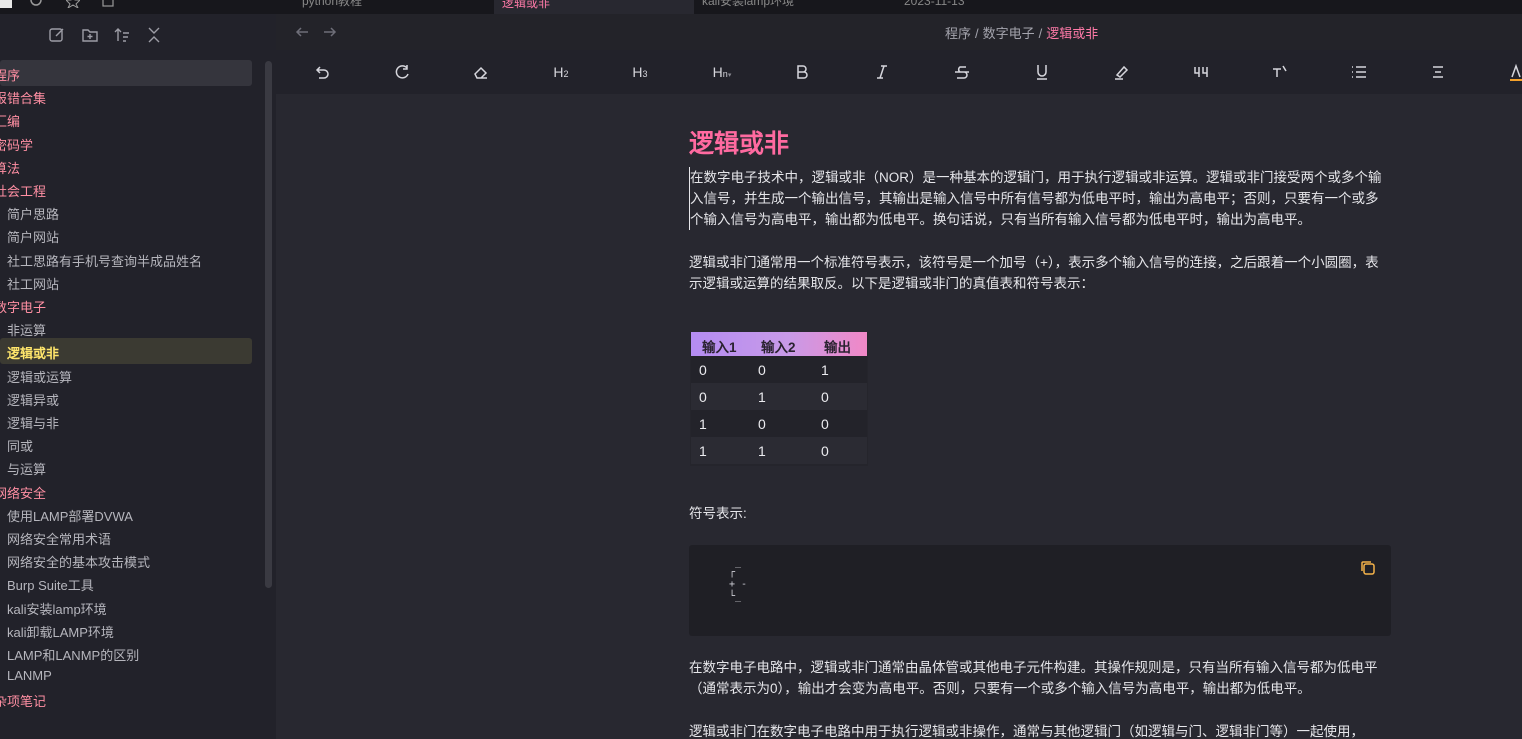 The height and width of the screenshot is (739, 1522). Describe the element at coordinates (1040, 590) in the screenshot. I see `code-block: ┌‾ + - └_` at that location.